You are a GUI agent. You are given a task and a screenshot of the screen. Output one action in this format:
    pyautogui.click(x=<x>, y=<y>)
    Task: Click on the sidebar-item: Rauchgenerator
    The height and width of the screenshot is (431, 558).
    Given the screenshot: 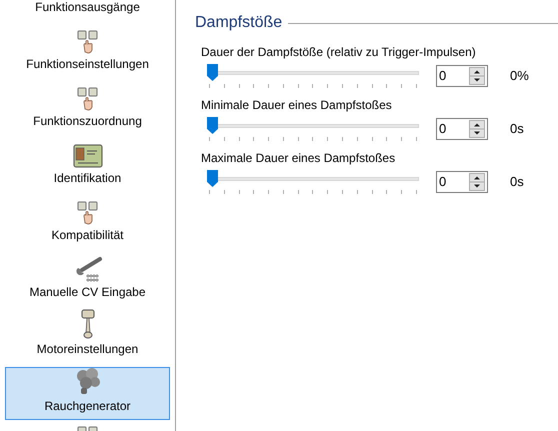 What is the action you would take?
    pyautogui.click(x=87, y=393)
    